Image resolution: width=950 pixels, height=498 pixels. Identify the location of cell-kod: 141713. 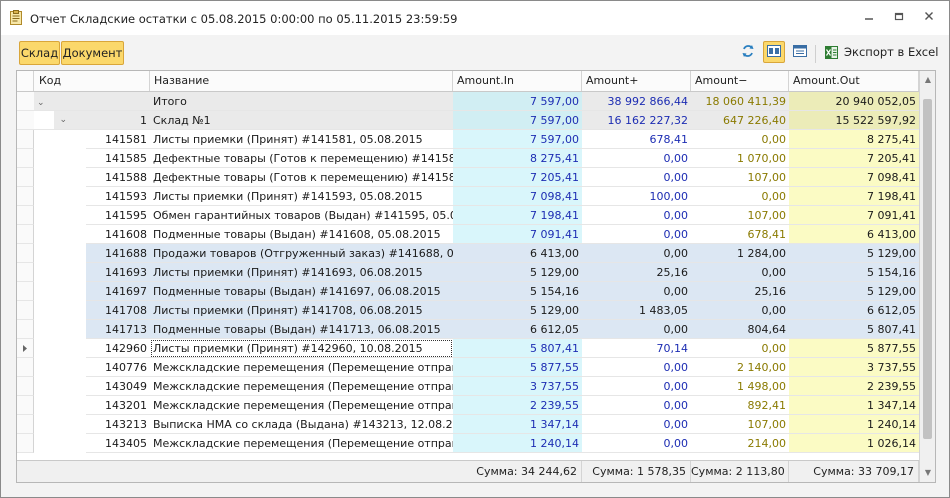
(118, 329).